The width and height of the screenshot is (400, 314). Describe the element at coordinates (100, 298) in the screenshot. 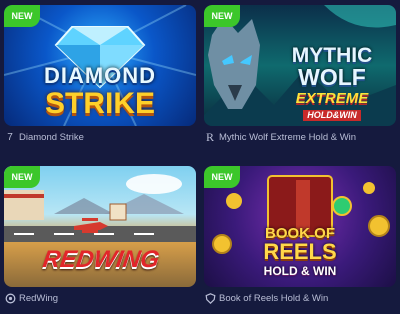

I see `game-caption: RedWing` at that location.